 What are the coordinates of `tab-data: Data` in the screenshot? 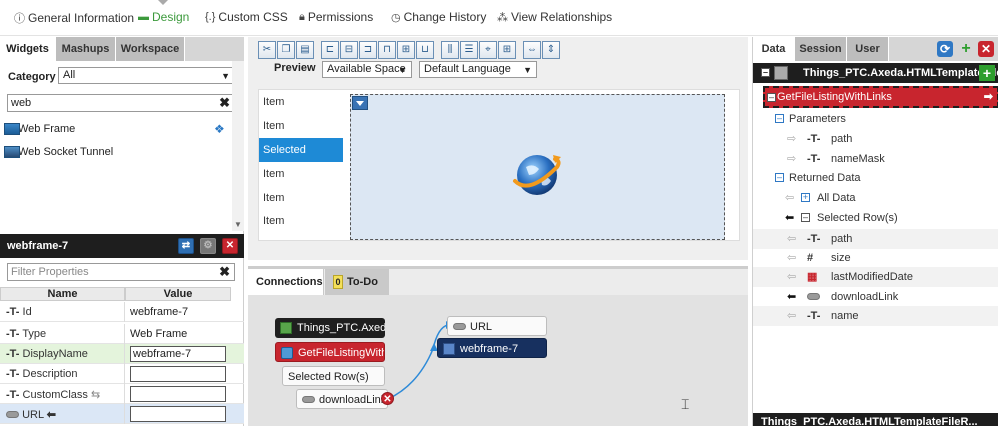 It's located at (774, 49).